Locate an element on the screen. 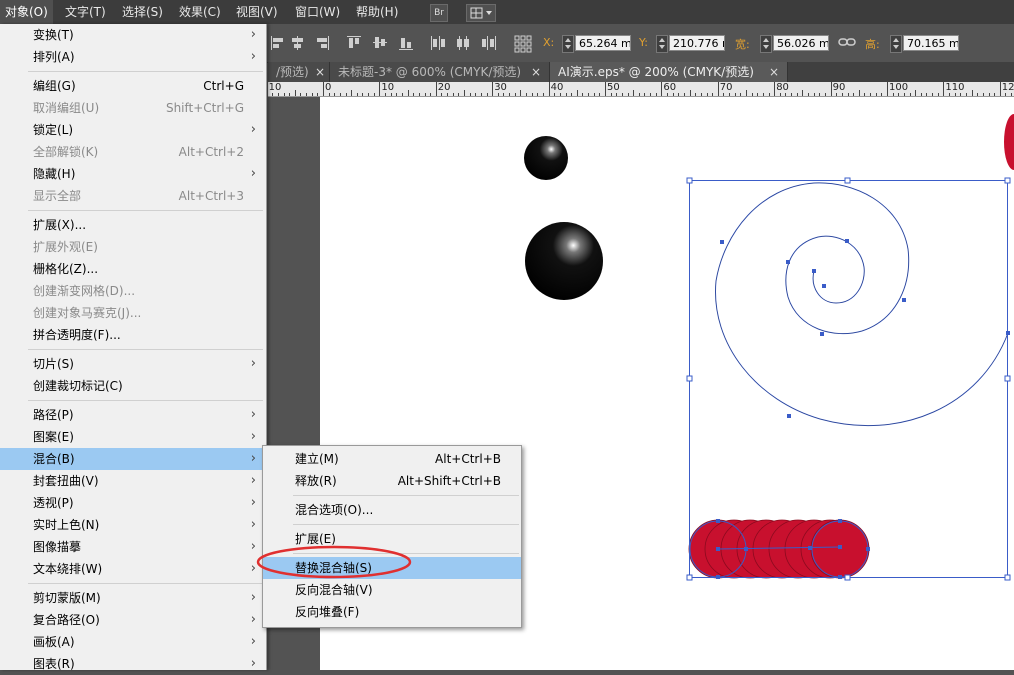 The height and width of the screenshot is (675, 1014). object-menu-item: 剪切蒙版(M) › is located at coordinates (133, 598).